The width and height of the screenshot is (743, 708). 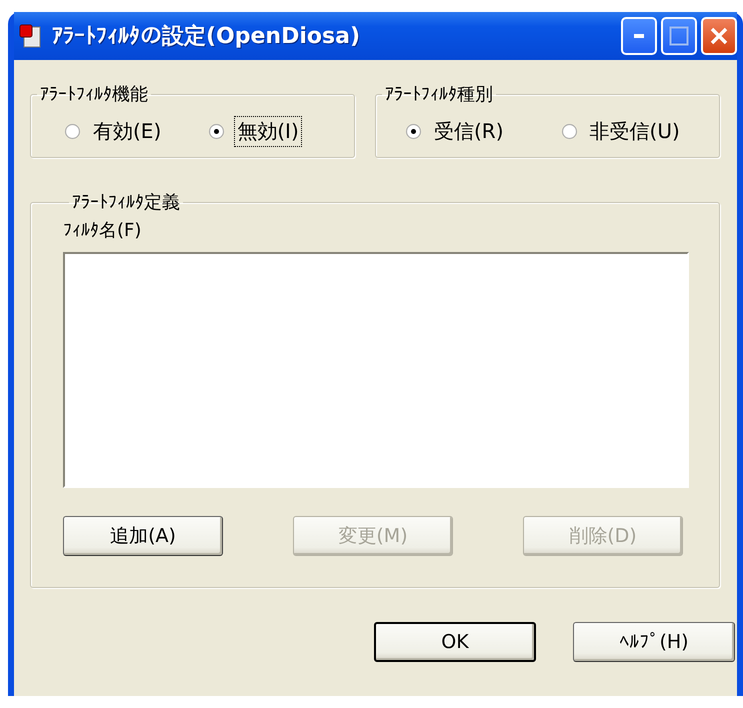 What do you see at coordinates (654, 642) in the screenshot?
I see `dialog-button: ﾍﾙﾌﾟ(H)` at bounding box center [654, 642].